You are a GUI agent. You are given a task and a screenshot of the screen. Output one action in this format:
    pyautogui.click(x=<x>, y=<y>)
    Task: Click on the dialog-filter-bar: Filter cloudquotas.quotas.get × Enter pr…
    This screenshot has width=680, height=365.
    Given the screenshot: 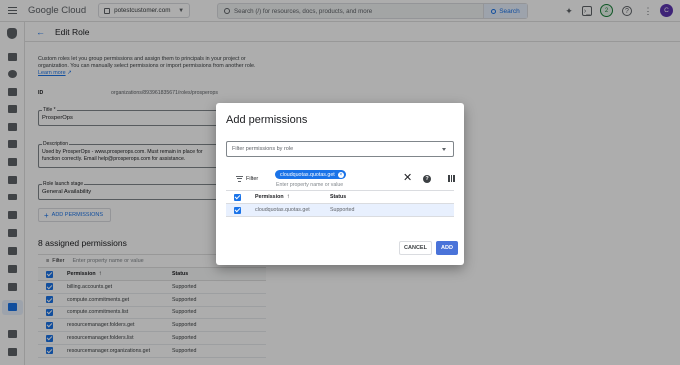 What is the action you would take?
    pyautogui.click(x=341, y=179)
    